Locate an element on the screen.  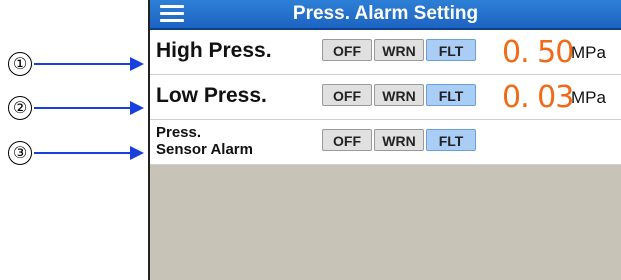
callout-number: ② is located at coordinates (20, 108).